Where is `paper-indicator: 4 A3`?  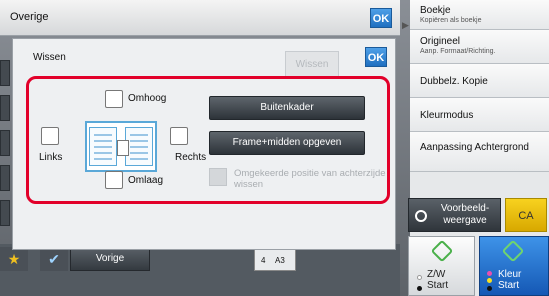 paper-indicator: 4 A3 is located at coordinates (275, 260).